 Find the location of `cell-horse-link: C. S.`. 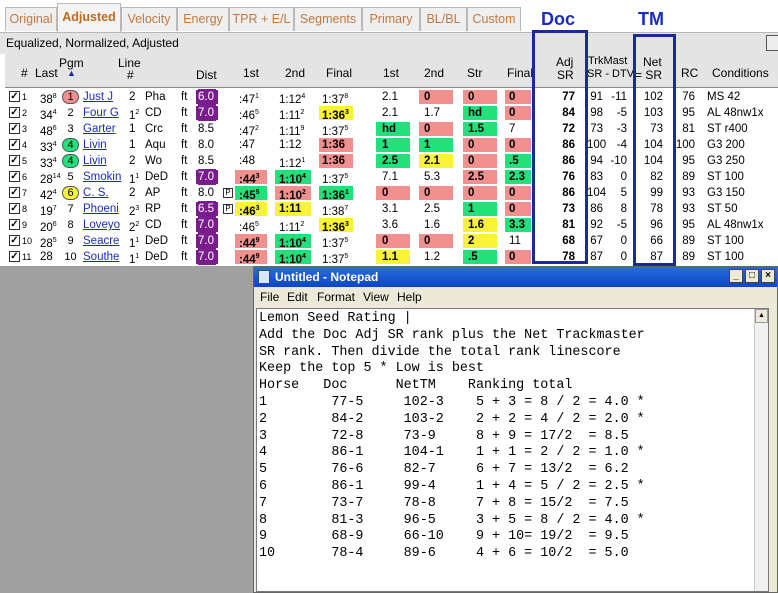

cell-horse-link: C. S. is located at coordinates (96, 193).